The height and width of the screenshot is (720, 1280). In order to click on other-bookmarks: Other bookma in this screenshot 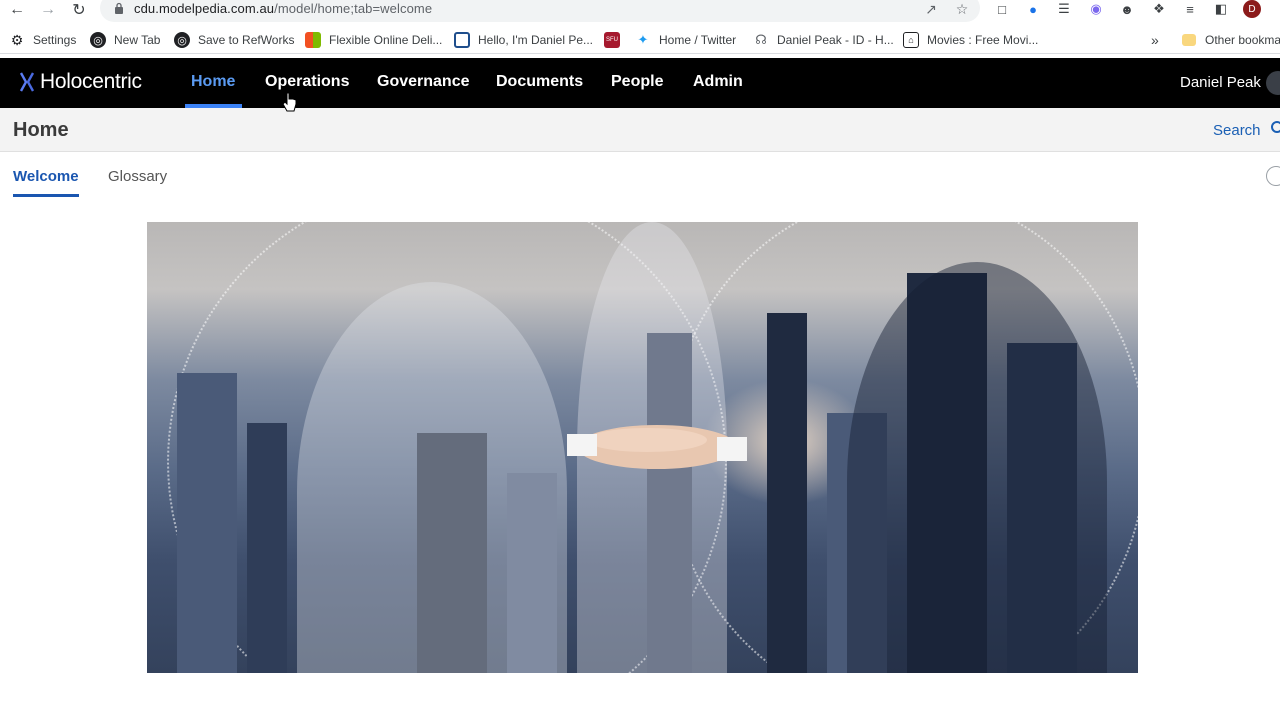, I will do `click(1231, 40)`.